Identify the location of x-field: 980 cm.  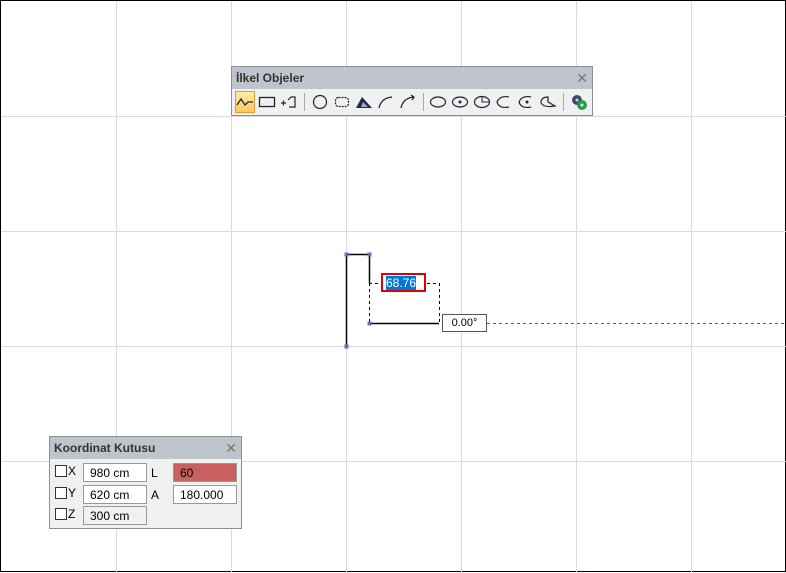
(115, 472).